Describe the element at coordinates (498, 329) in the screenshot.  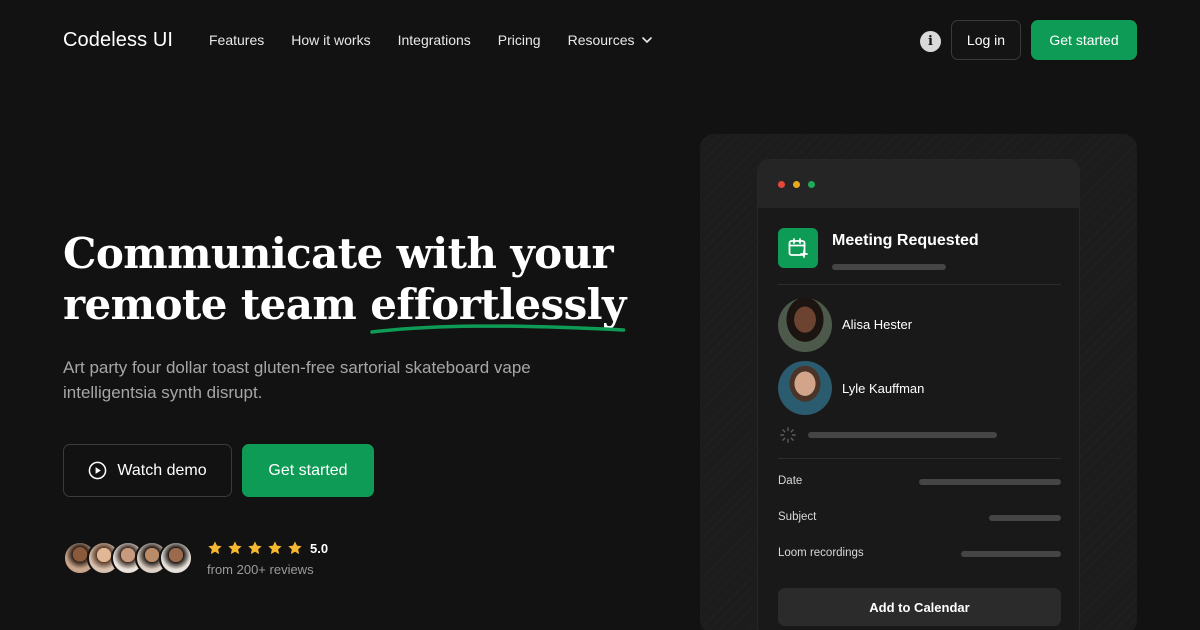
I see `underline-squiggle` at that location.